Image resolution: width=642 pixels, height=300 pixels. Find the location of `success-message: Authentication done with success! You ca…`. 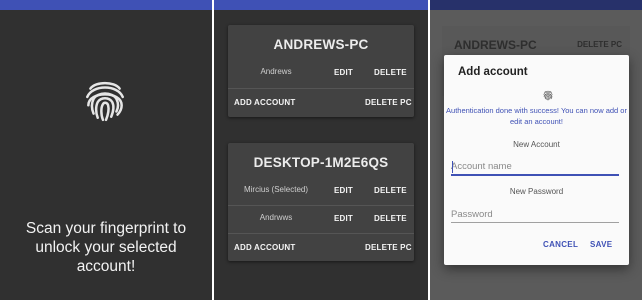

success-message: Authentication done with success! You ca… is located at coordinates (536, 116).